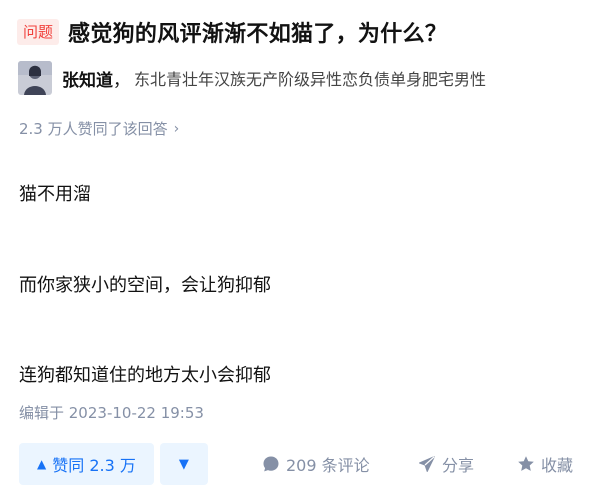 This screenshot has height=500, width=600. What do you see at coordinates (458, 465) in the screenshot?
I see `share-label: 分享` at bounding box center [458, 465].